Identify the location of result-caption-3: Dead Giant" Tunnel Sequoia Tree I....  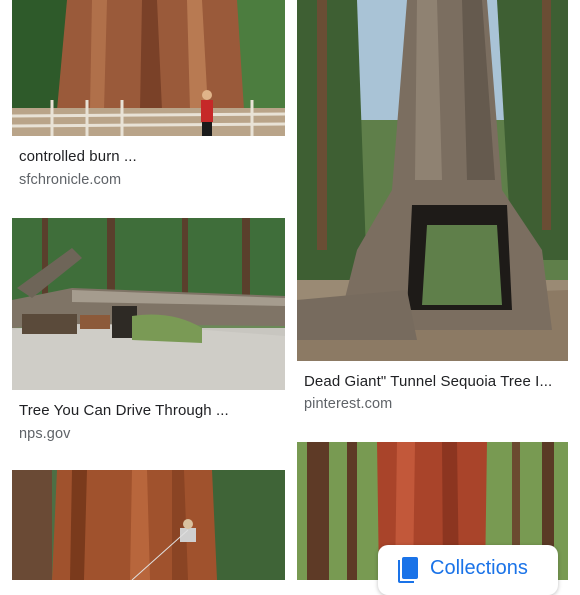
(432, 381).